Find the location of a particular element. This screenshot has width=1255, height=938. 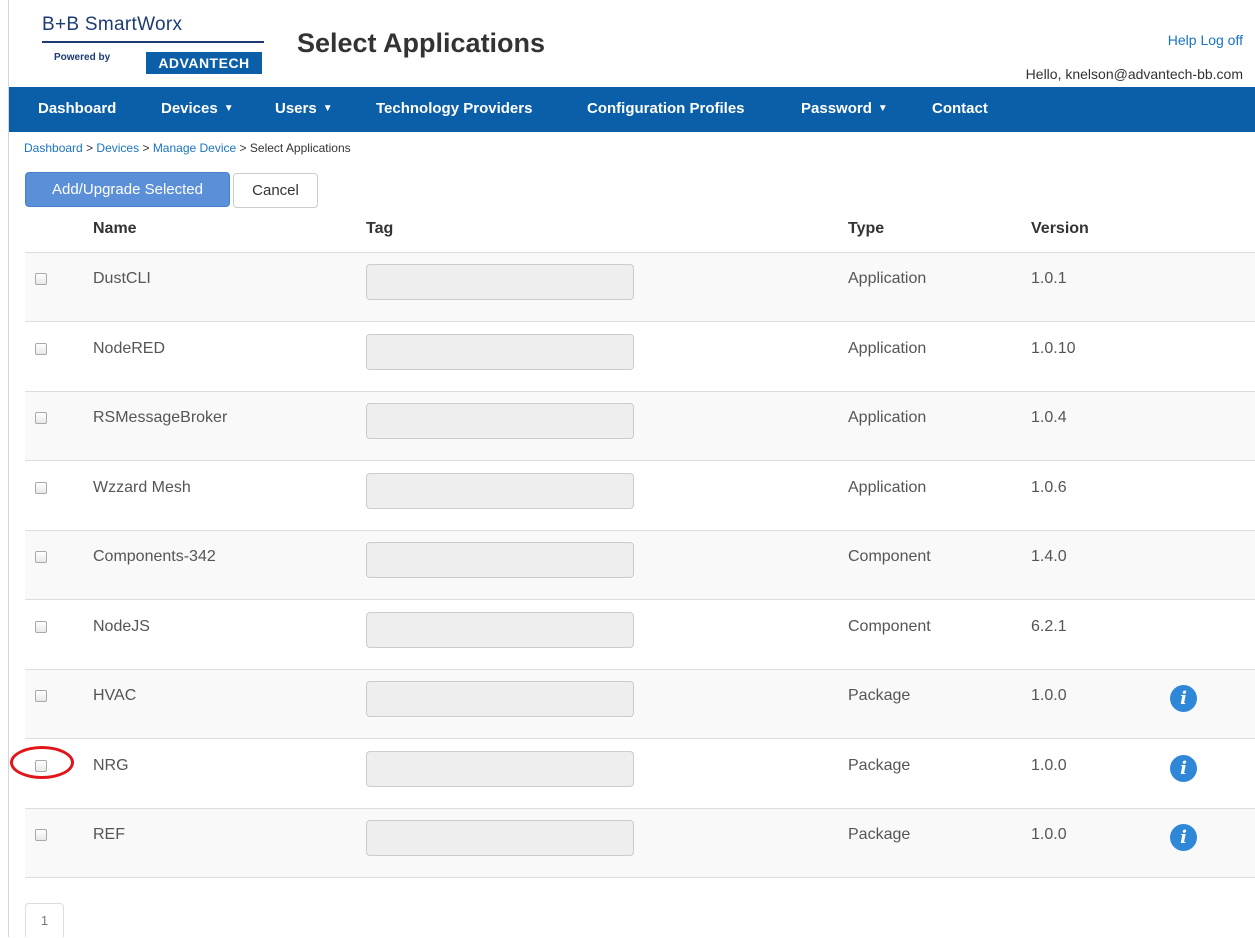

table-row: NRG Package 1.0.0 i is located at coordinates (640, 774).